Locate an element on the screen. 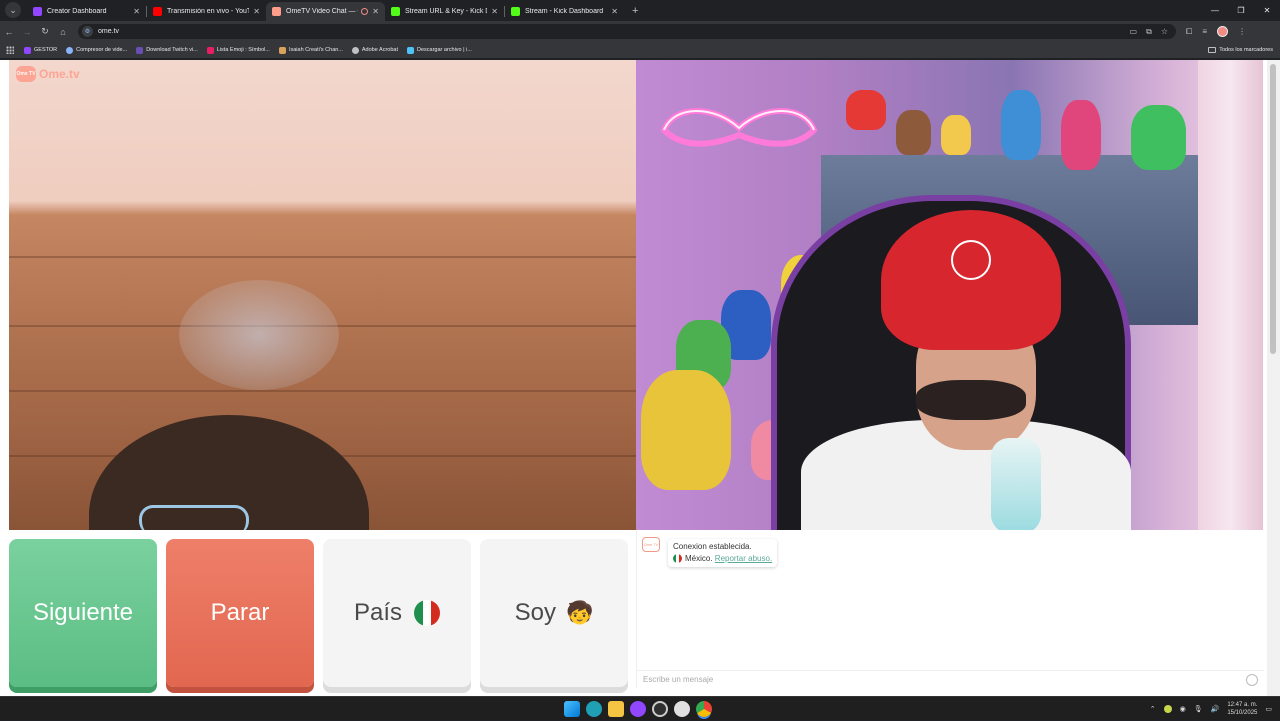  emoji-smile-icon is located at coordinates (1252, 680).